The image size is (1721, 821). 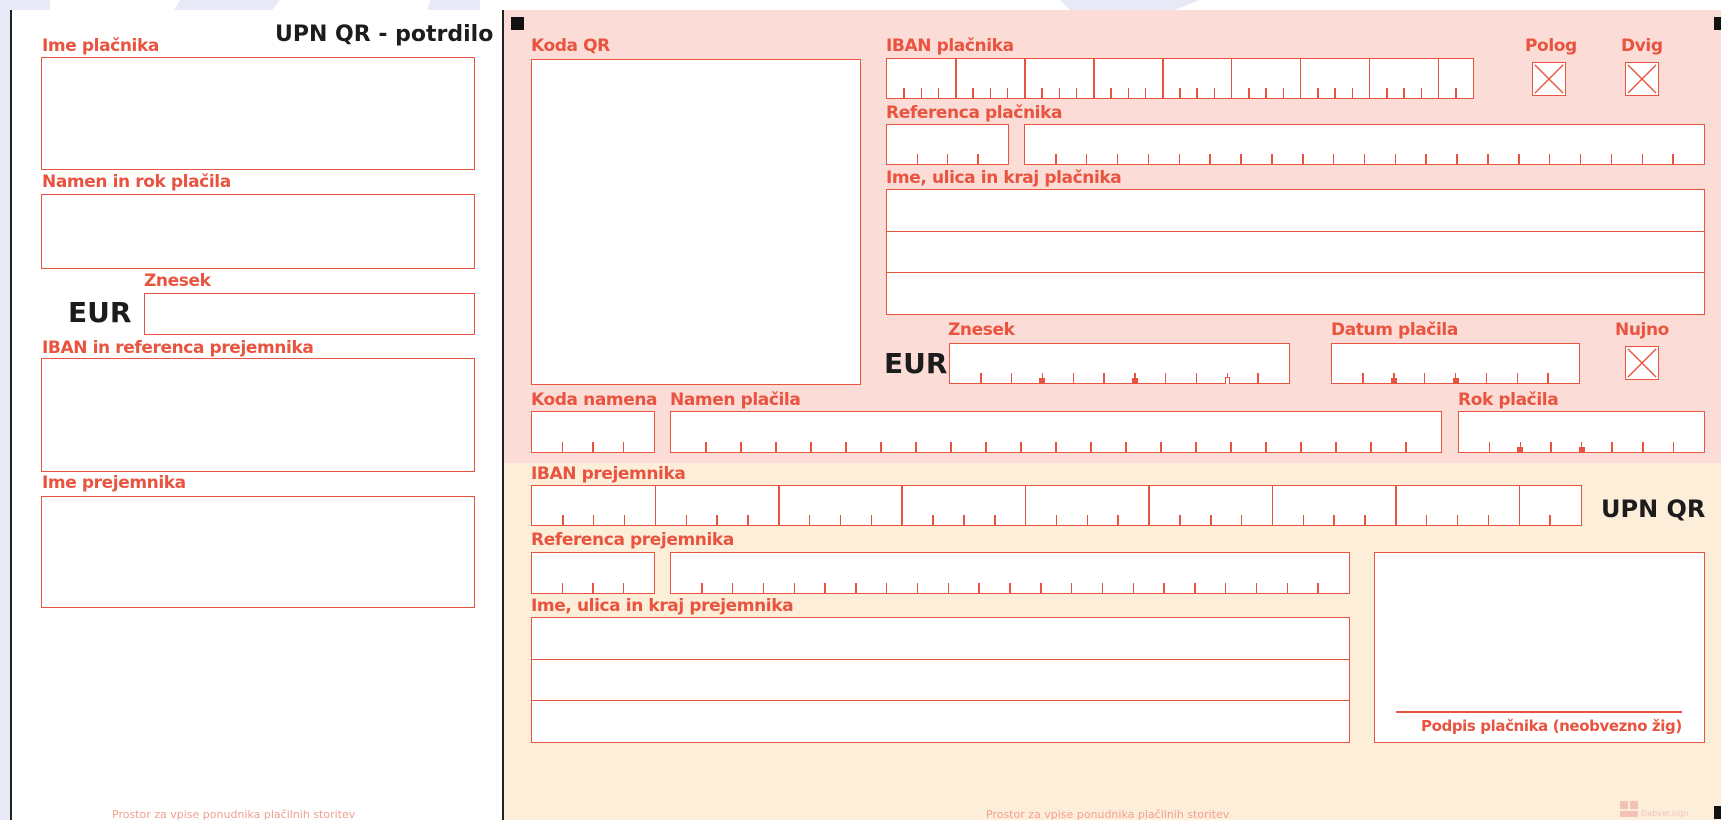 What do you see at coordinates (1717, 23) in the screenshot?
I see `alignment-marker-top-right` at bounding box center [1717, 23].